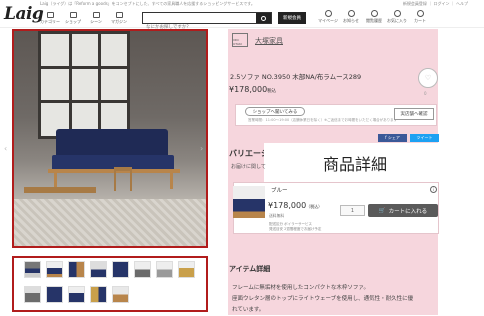 Image resolution: width=484 pixels, height=316 pixels. What do you see at coordinates (250, 269) in the screenshot?
I see `item-details-heading: アイテム詳細` at bounding box center [250, 269].